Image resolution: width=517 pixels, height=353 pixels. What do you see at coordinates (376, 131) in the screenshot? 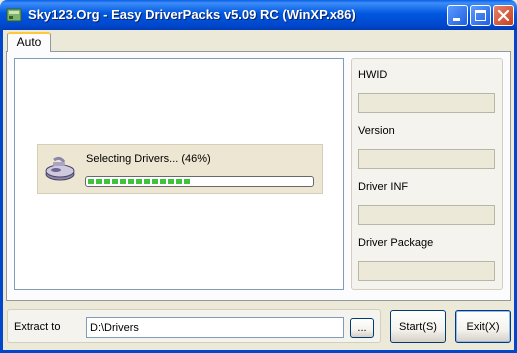
I see `version-label: Version` at bounding box center [376, 131].